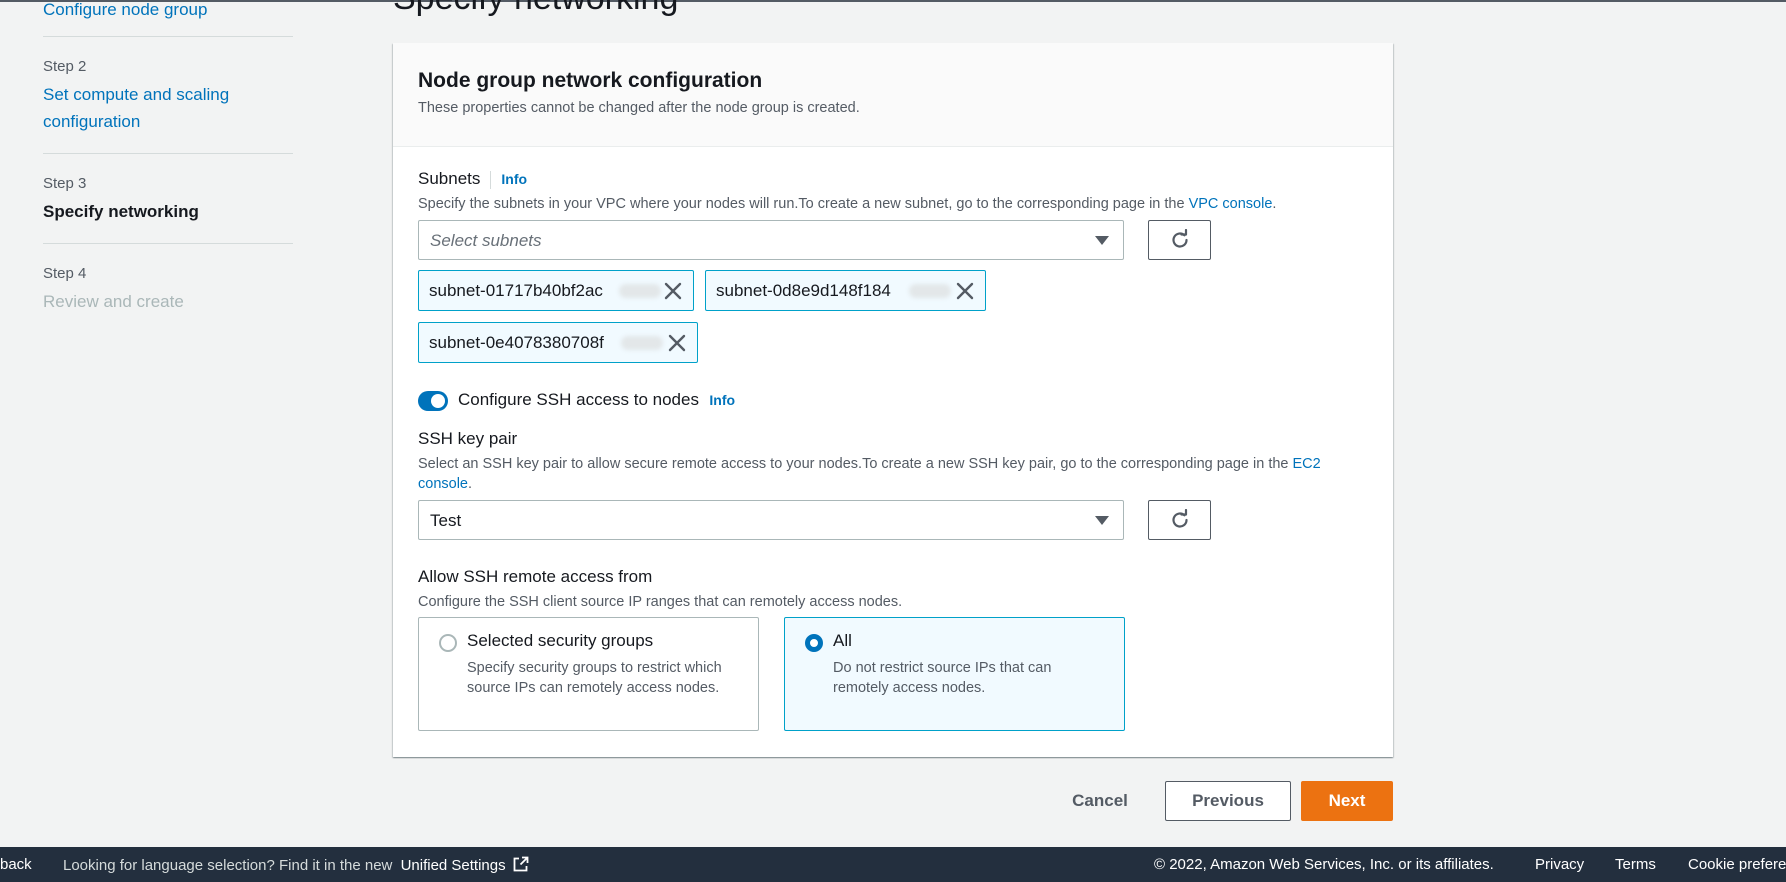 The height and width of the screenshot is (882, 1786). I want to click on ssh-toggle-label-row: Configure SSH access to nodes Info, so click(596, 400).